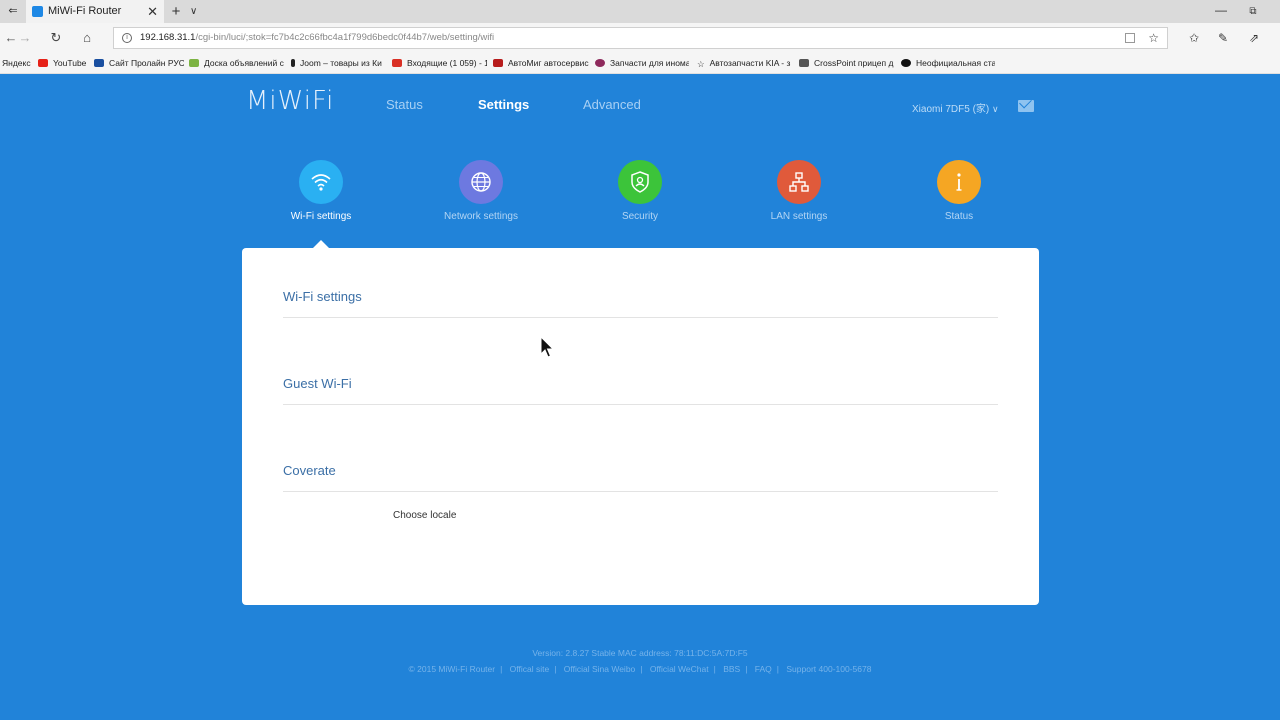  I want to click on home-icon: ⌂, so click(87, 38).